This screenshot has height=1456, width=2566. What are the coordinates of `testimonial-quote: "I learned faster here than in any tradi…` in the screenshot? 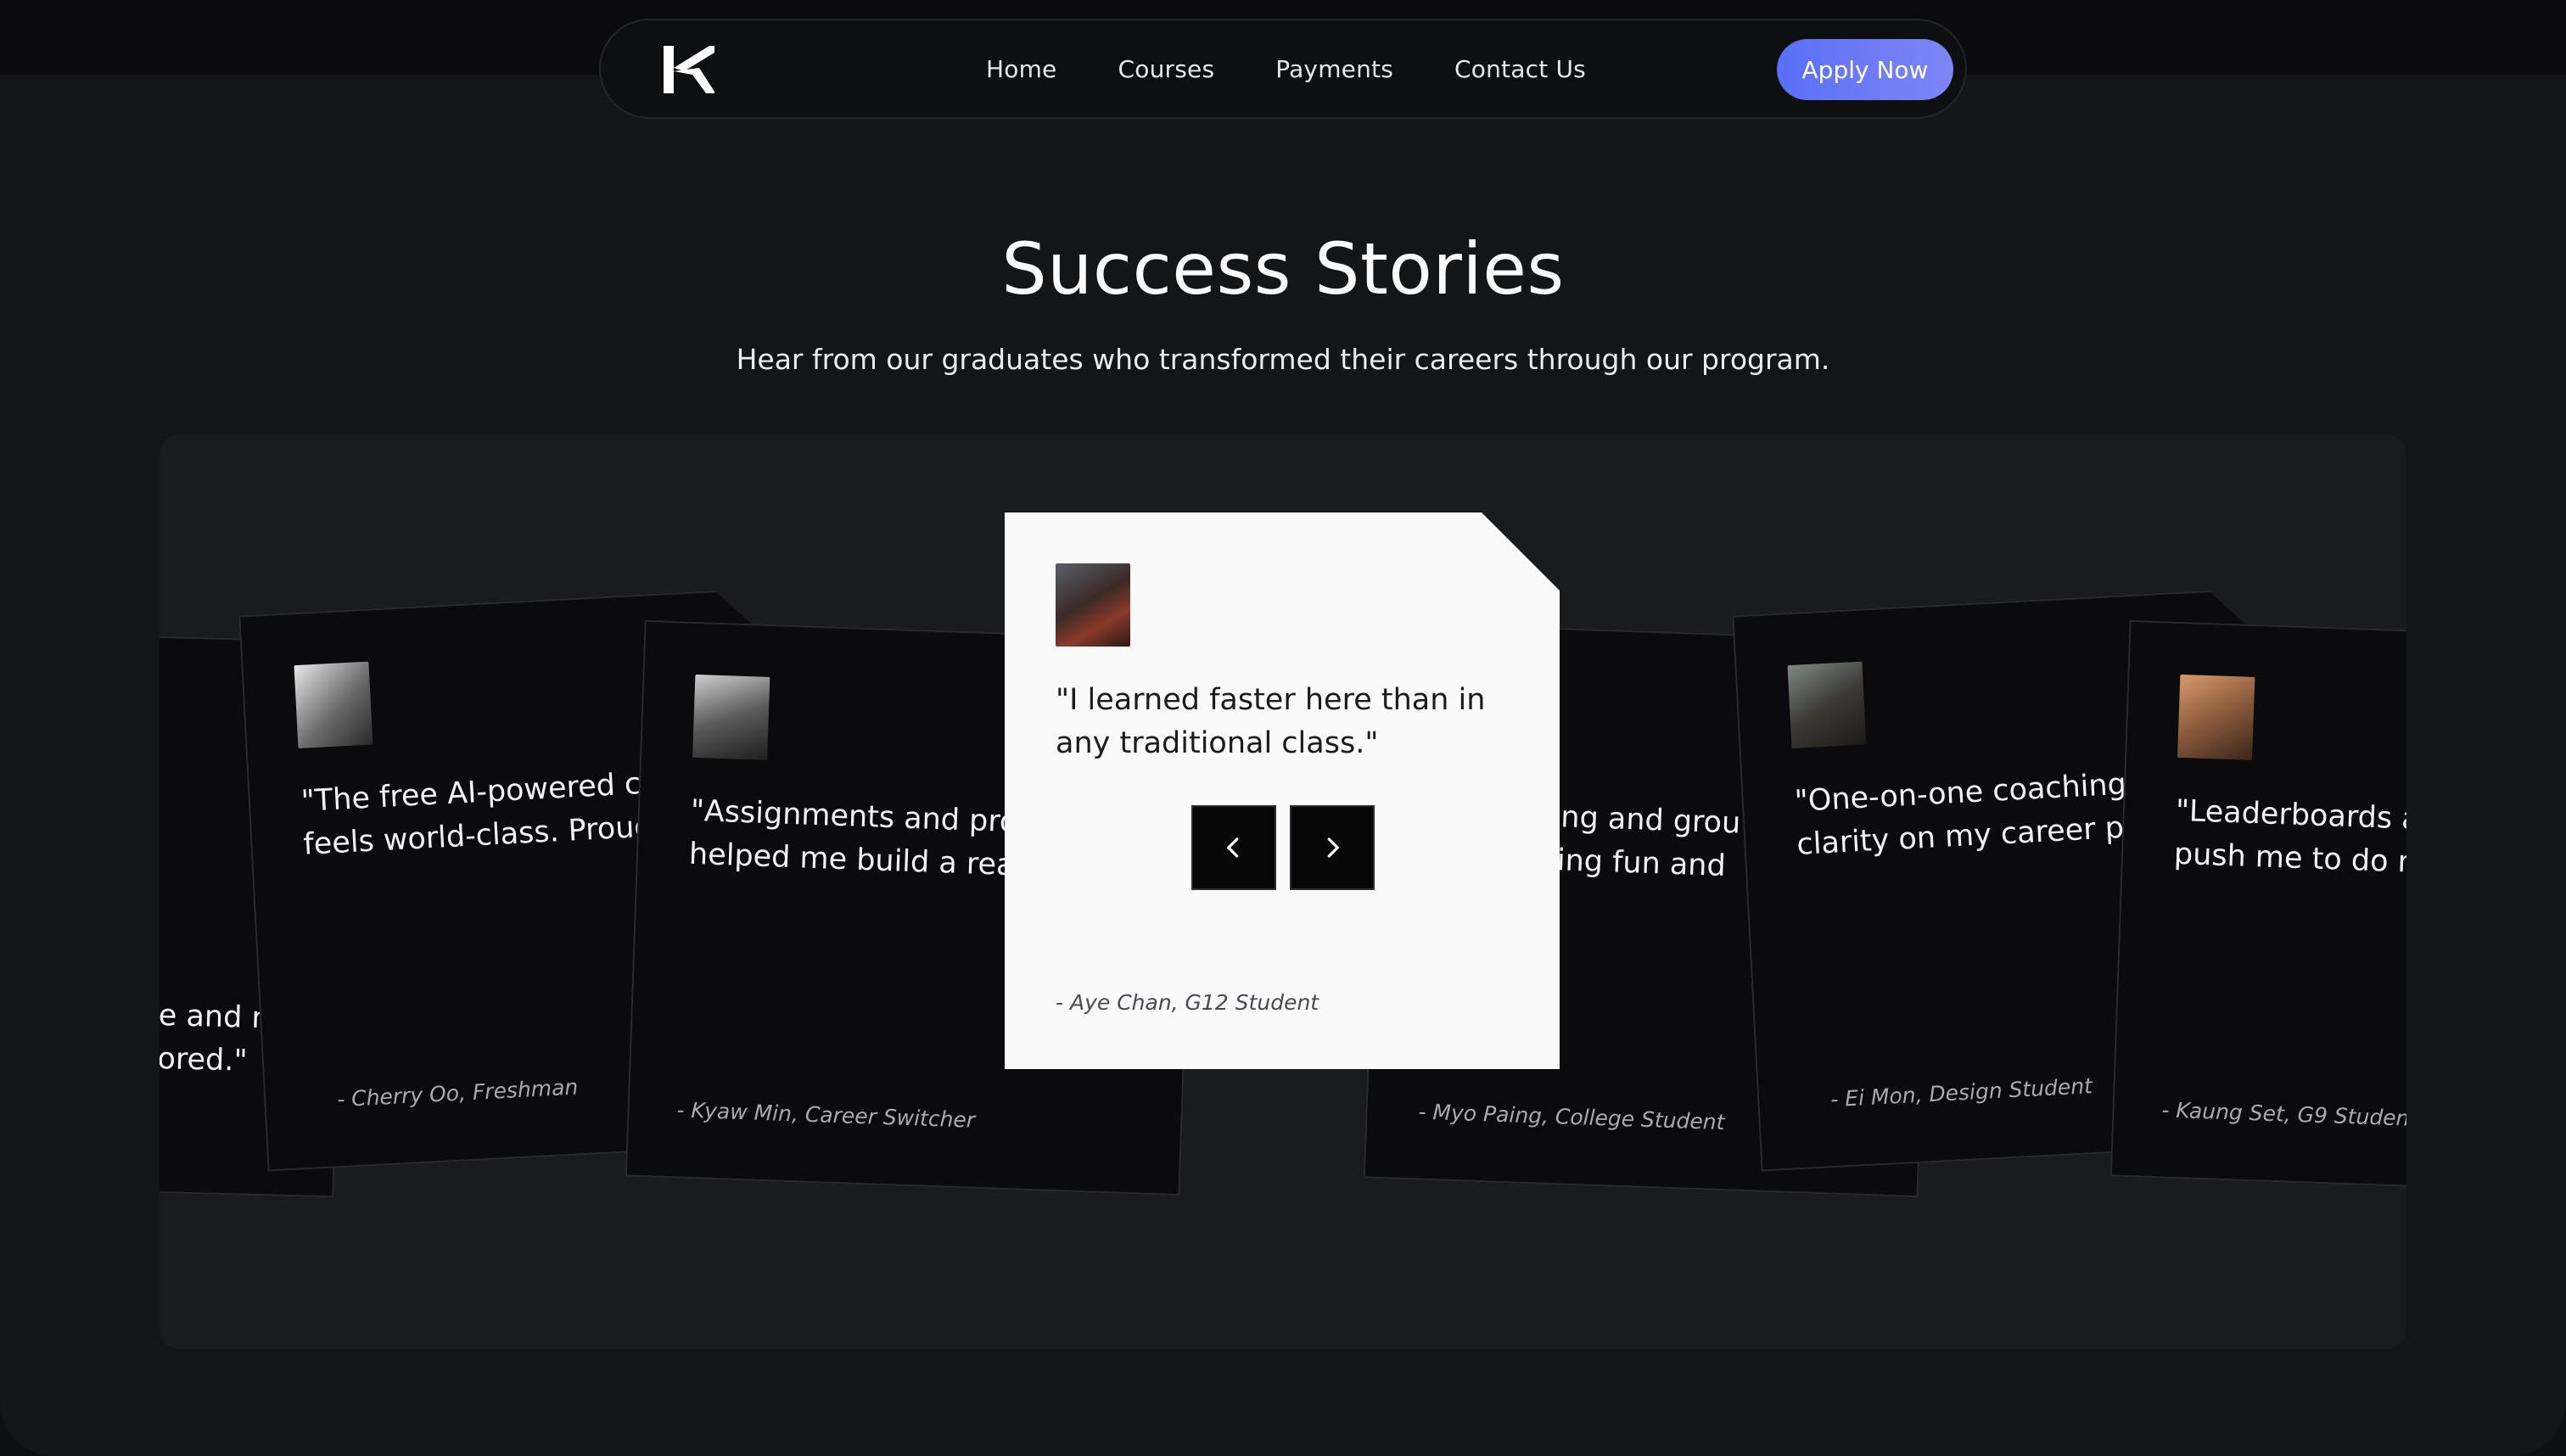 It's located at (1271, 722).